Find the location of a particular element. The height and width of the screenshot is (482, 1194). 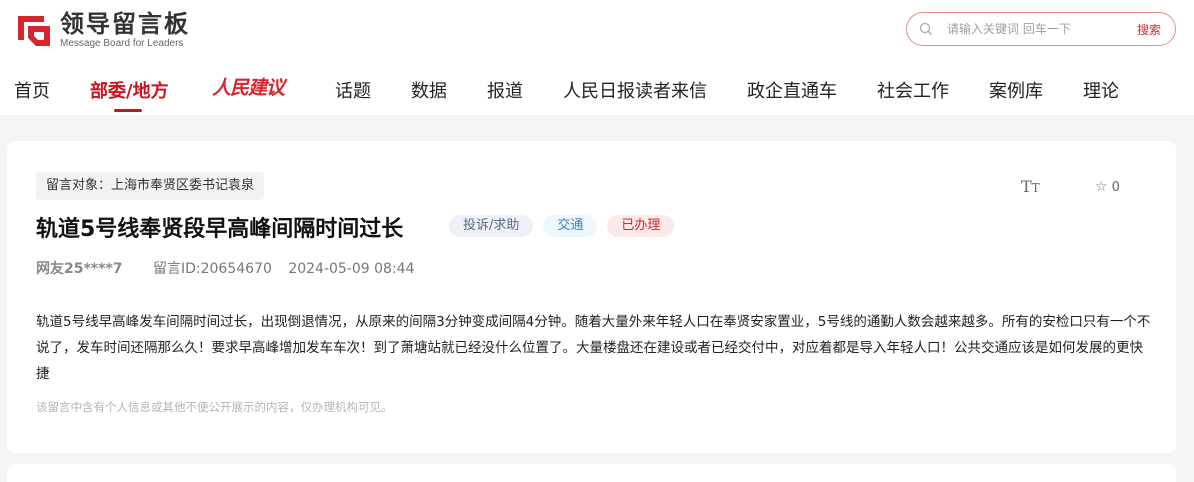

star-icon: ☆ is located at coordinates (1101, 187).